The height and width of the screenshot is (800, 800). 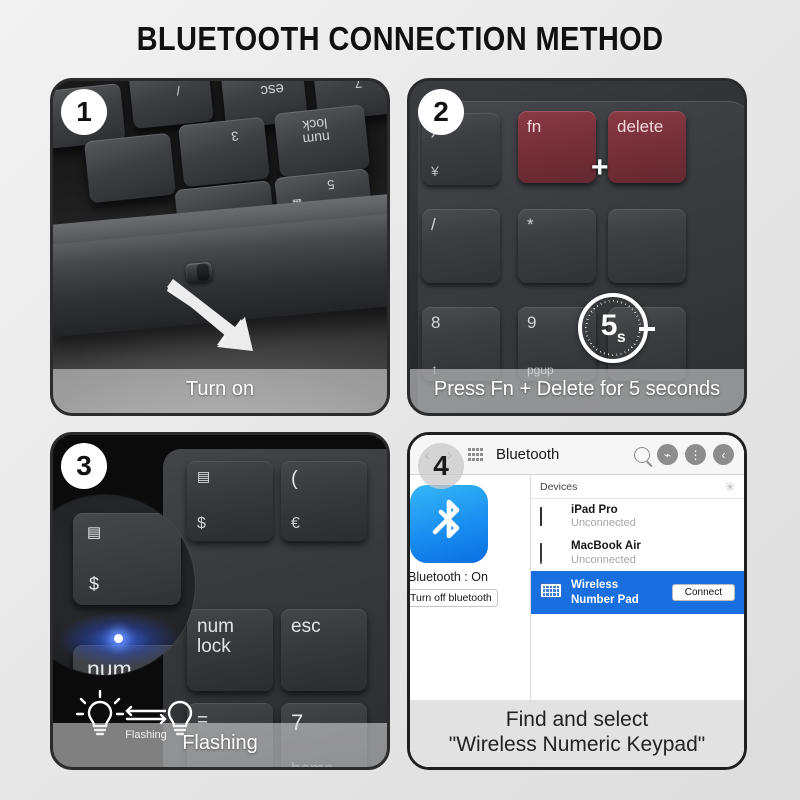 I want to click on zoom-key-dollar: ▤ $, so click(x=127, y=559).